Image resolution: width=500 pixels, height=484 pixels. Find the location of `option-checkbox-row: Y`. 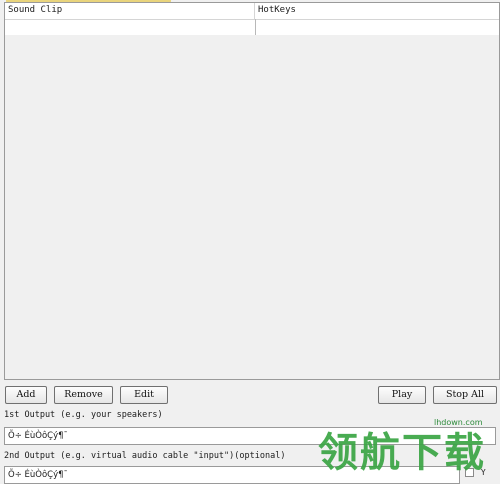

option-checkbox-row: Y is located at coordinates (475, 473).